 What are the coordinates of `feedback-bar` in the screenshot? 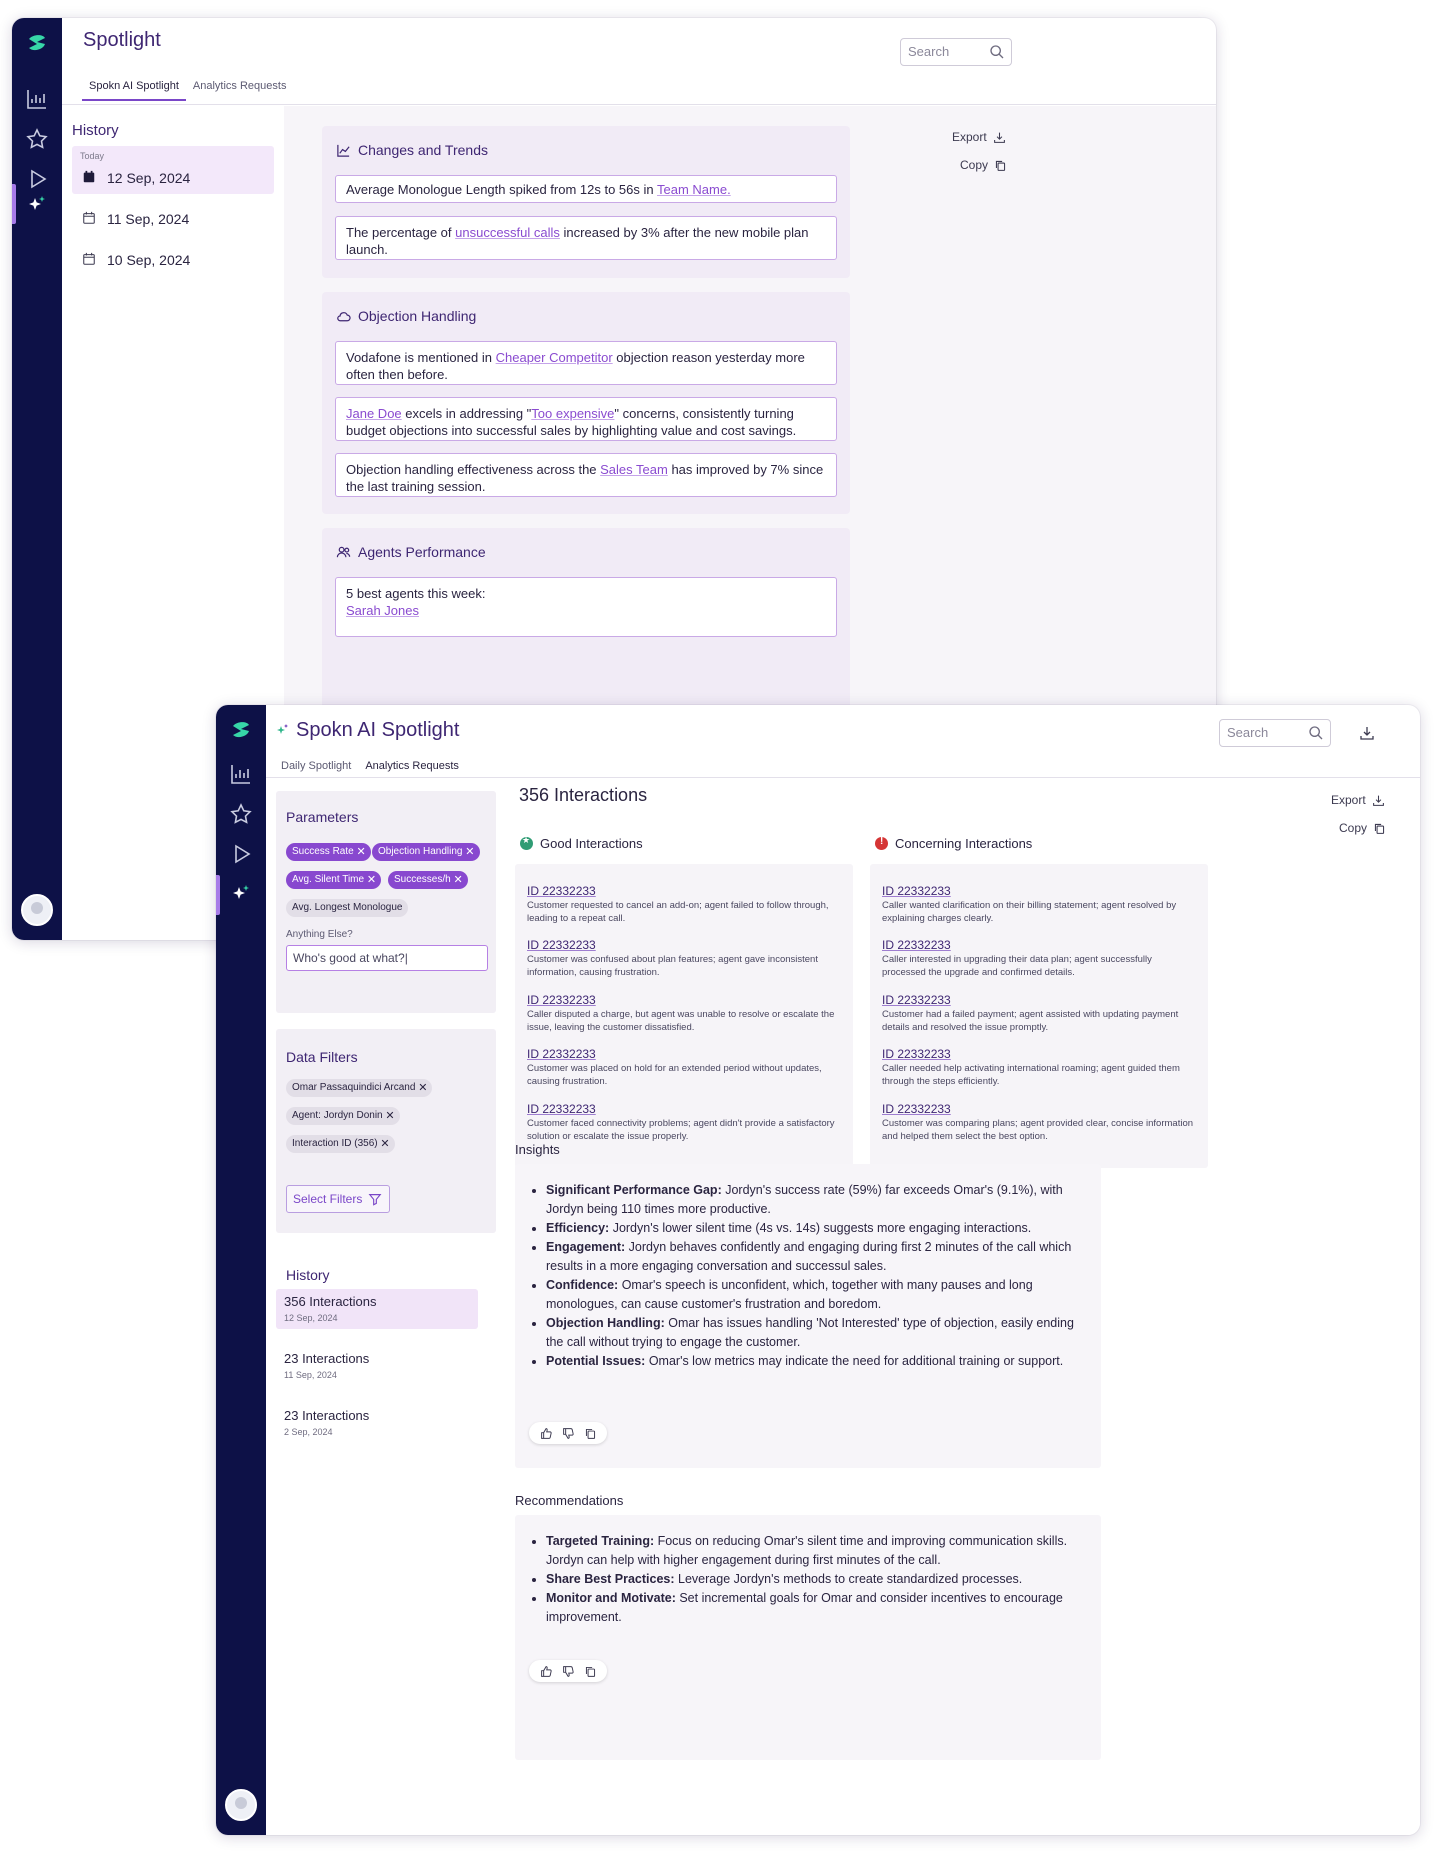 It's located at (568, 1671).